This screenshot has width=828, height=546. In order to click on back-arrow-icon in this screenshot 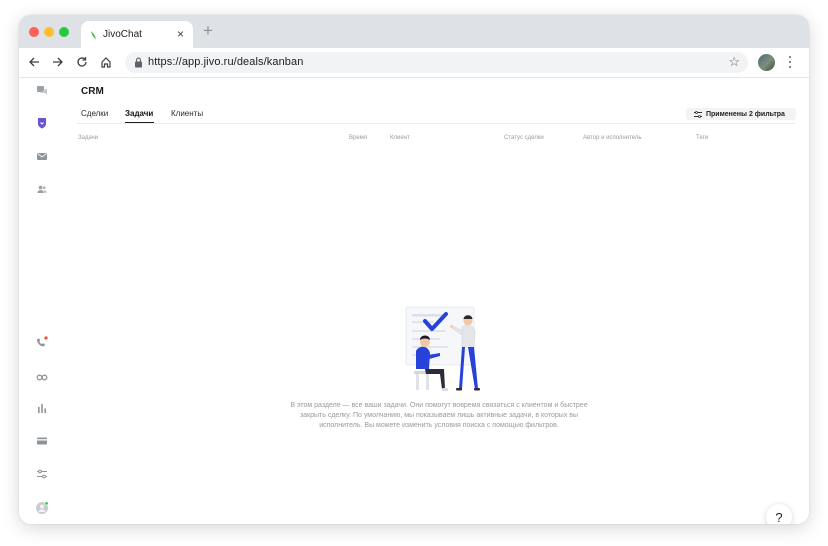, I will do `click(34, 62)`.